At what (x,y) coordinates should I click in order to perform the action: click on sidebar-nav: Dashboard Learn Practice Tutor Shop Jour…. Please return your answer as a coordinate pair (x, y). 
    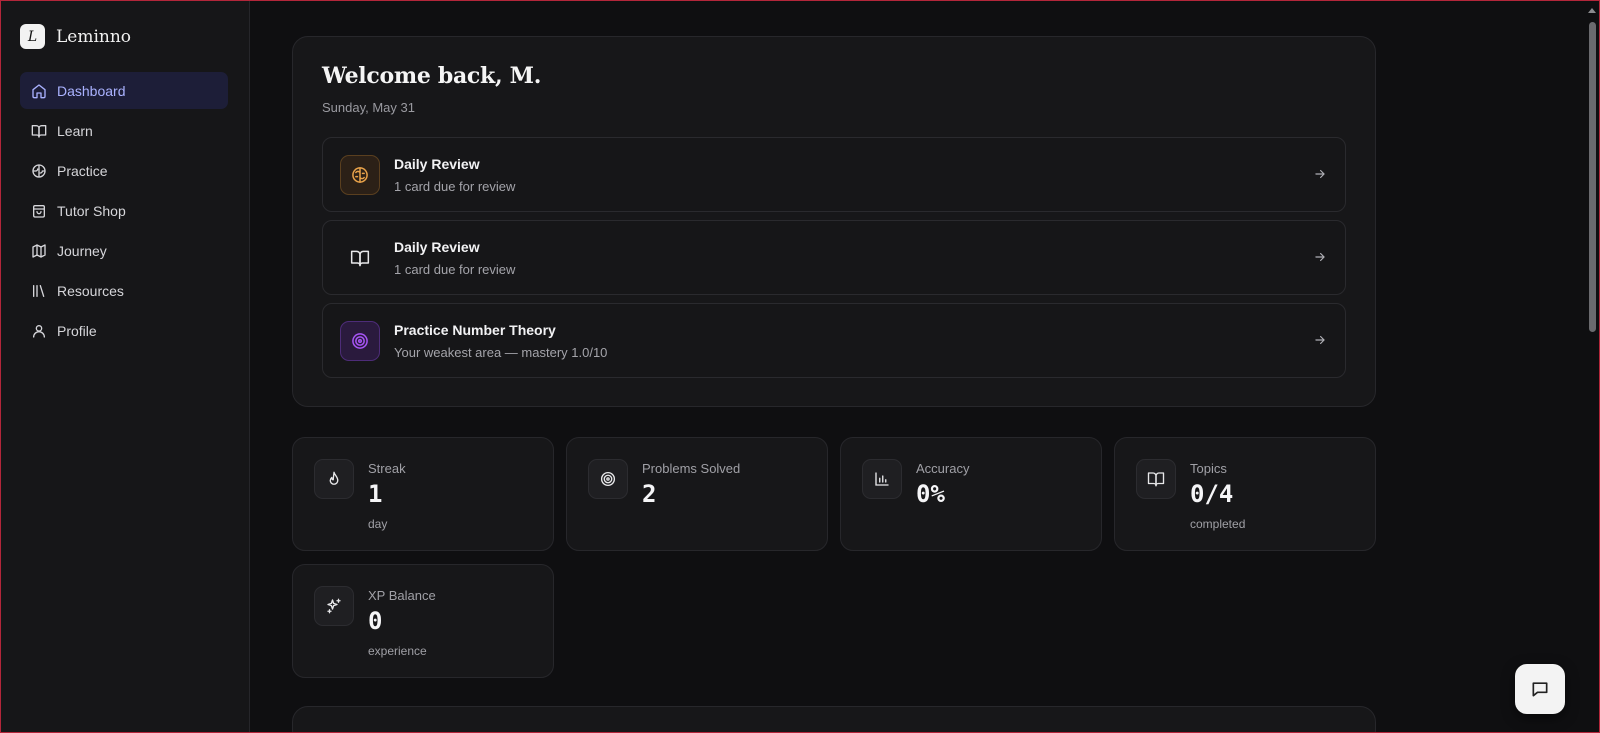
    Looking at the image, I should click on (124, 212).